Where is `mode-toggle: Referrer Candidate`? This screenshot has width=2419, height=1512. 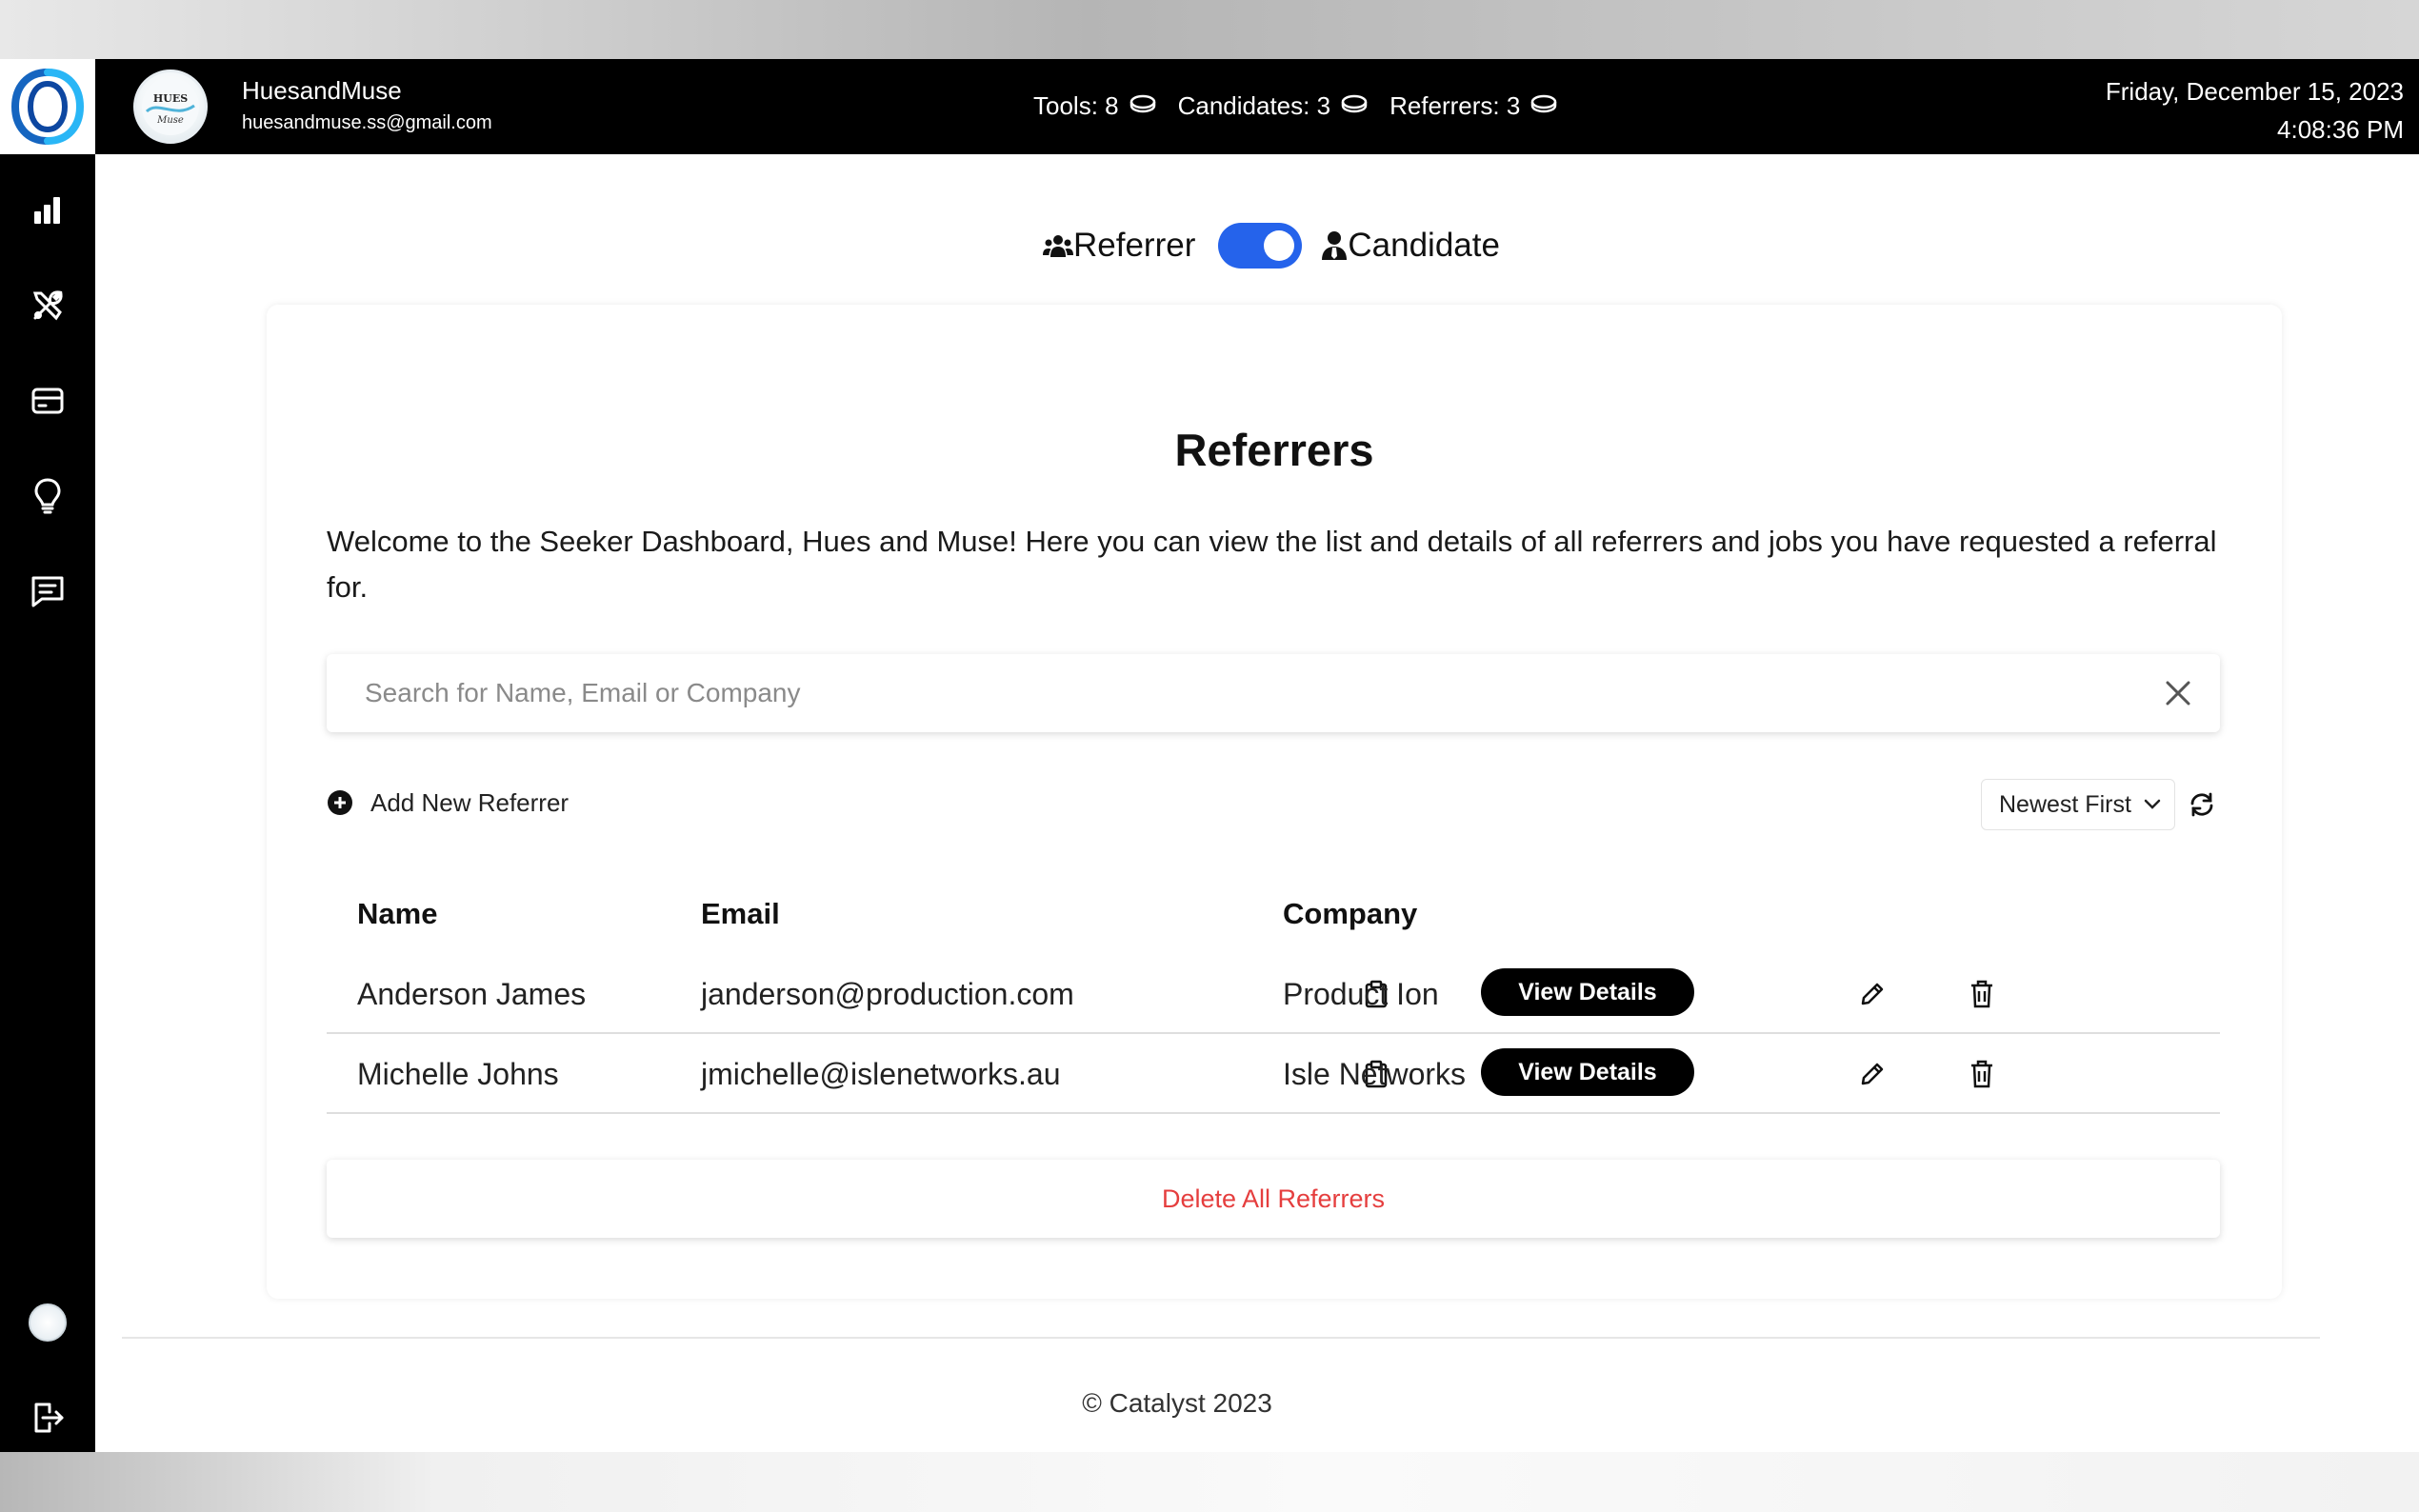
mode-toggle: Referrer Candidate is located at coordinates (1271, 245).